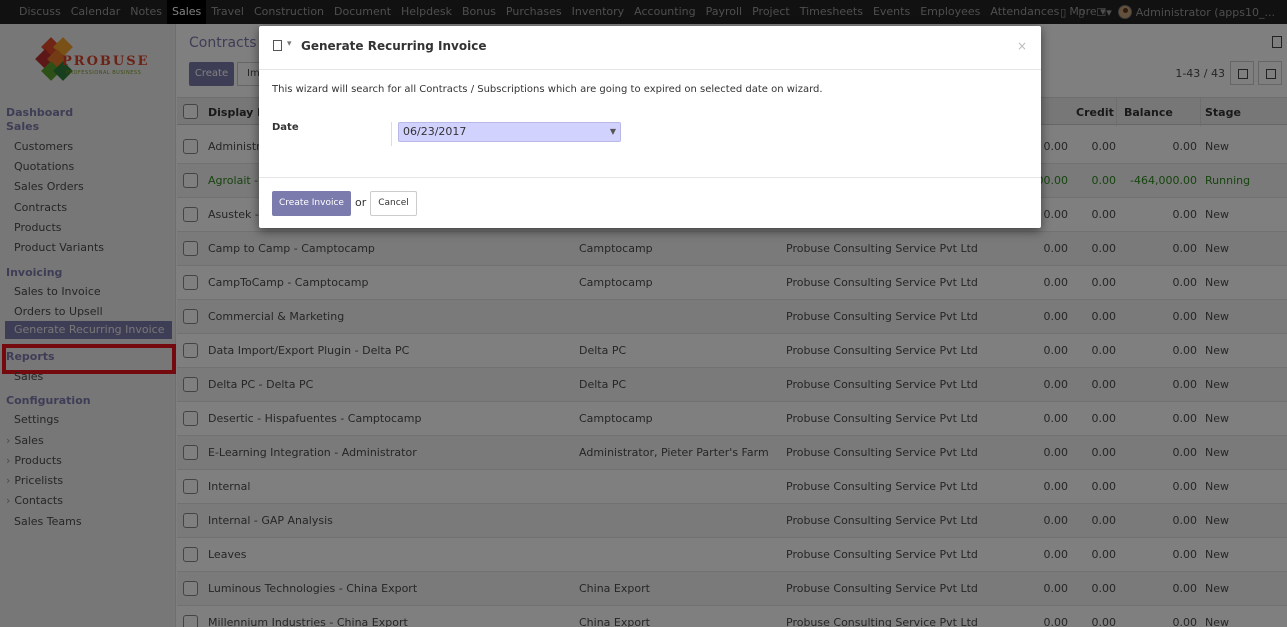  Describe the element at coordinates (435, 131) in the screenshot. I see `date-value: 06/23/2017` at that location.